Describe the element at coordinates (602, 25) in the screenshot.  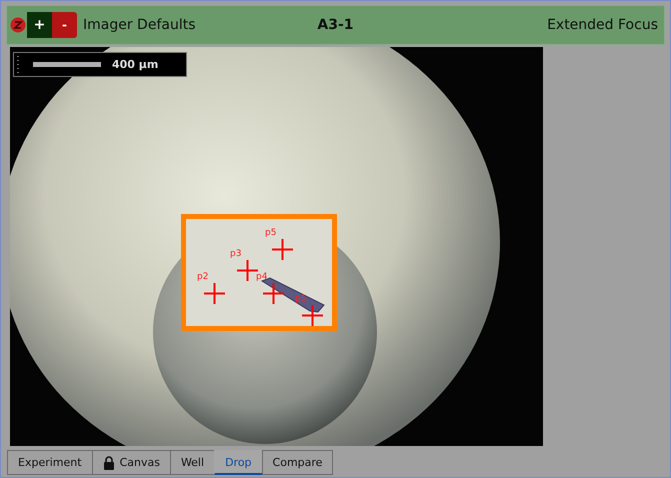
I see `focus-mode-label: Extended Focus` at that location.